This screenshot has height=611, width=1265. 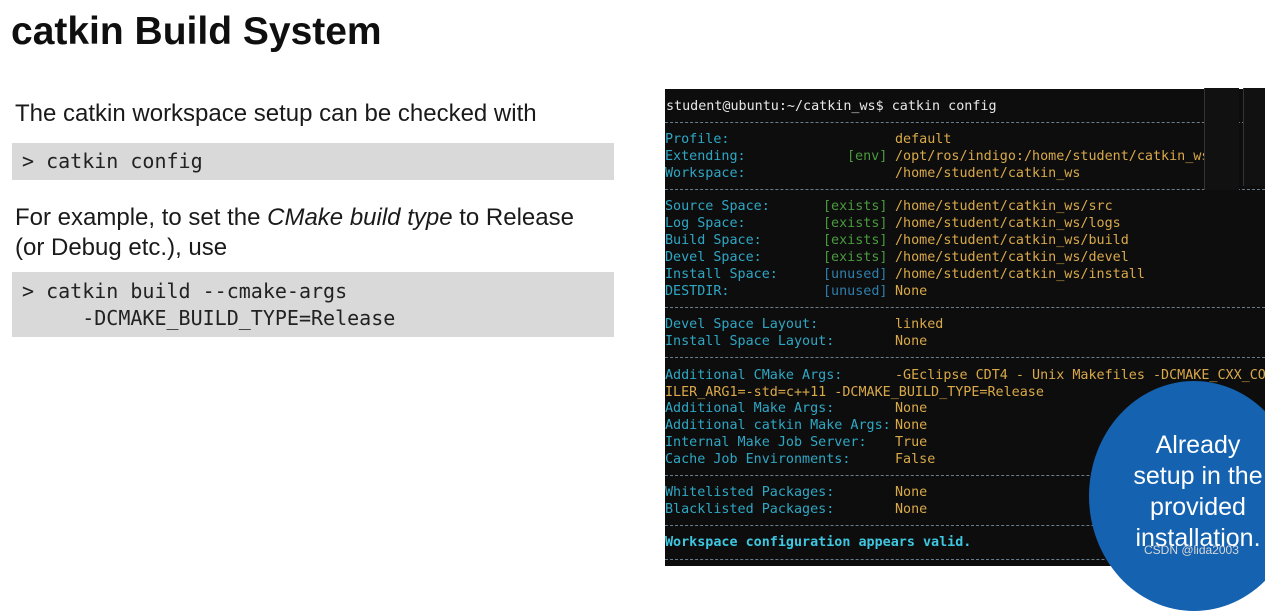 I want to click on code-line: -DCMAKE_BUILD_TYPE=Release, so click(x=209, y=318).